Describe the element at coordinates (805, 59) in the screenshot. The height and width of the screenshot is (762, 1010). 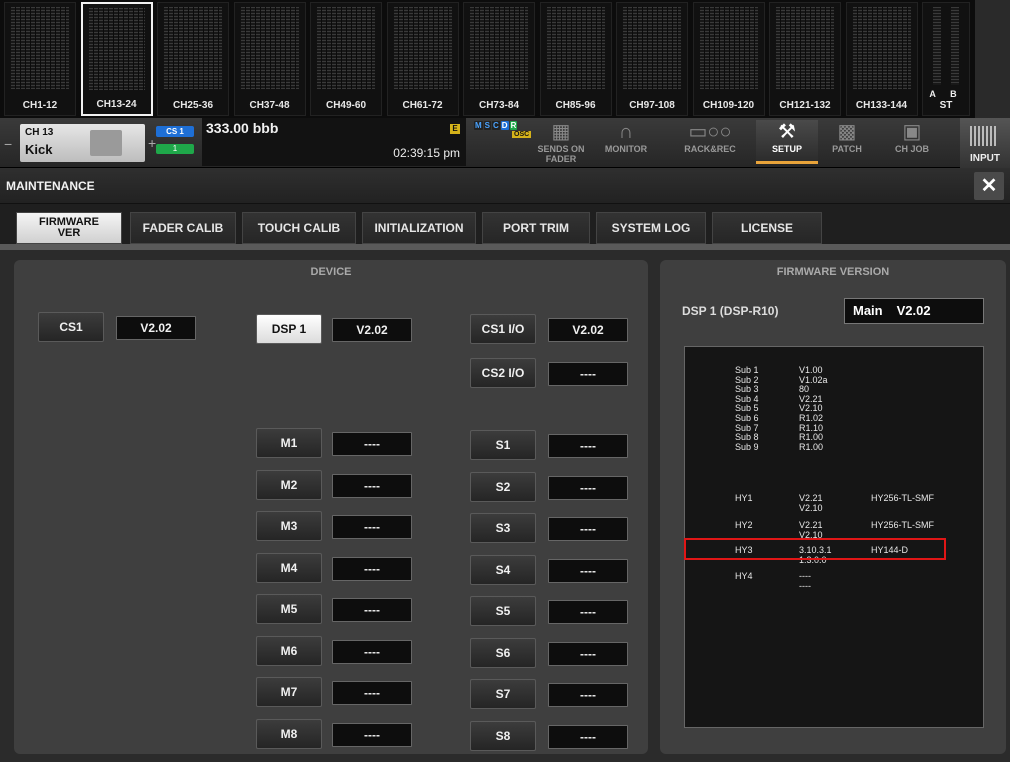
I see `bank-ch121-132: CH121-132` at that location.